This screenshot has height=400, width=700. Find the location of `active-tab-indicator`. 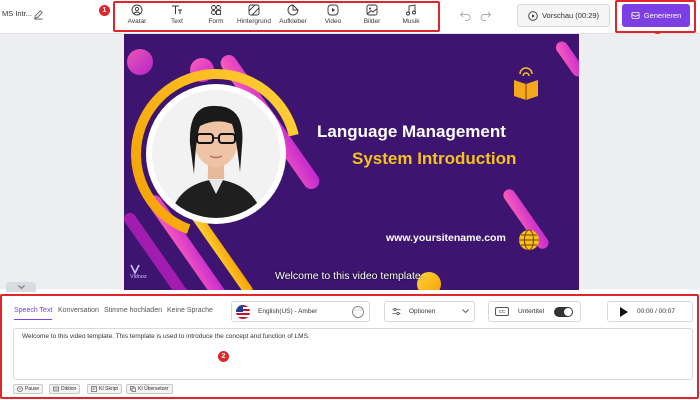

active-tab-indicator is located at coordinates (33, 319).